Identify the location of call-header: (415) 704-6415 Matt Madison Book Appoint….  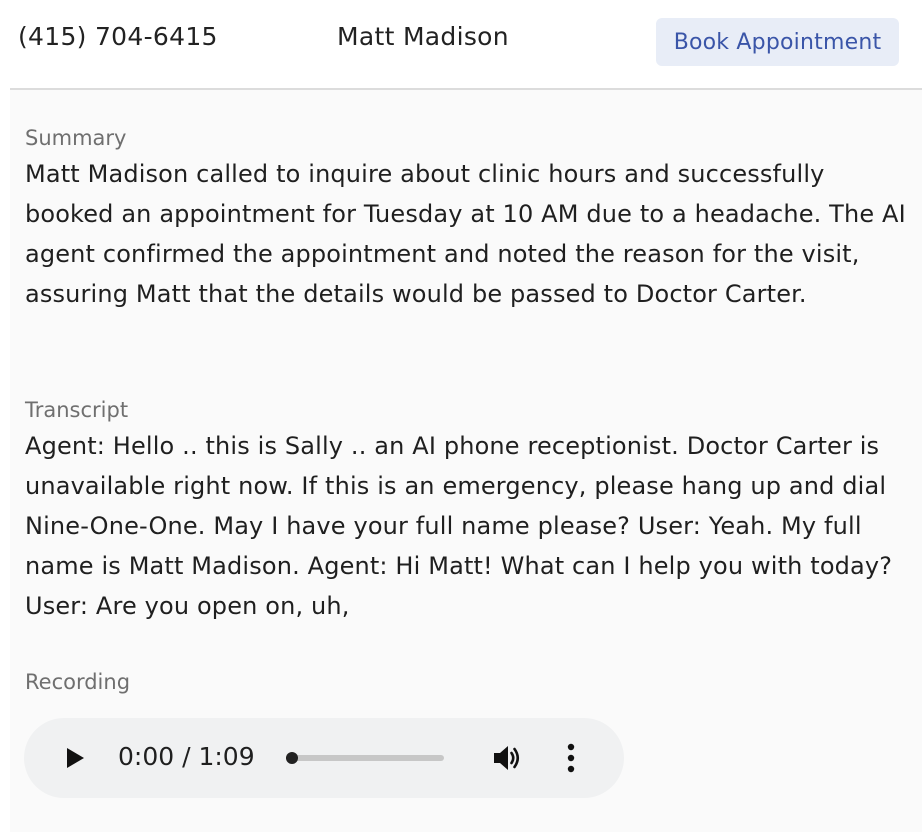
(461, 44).